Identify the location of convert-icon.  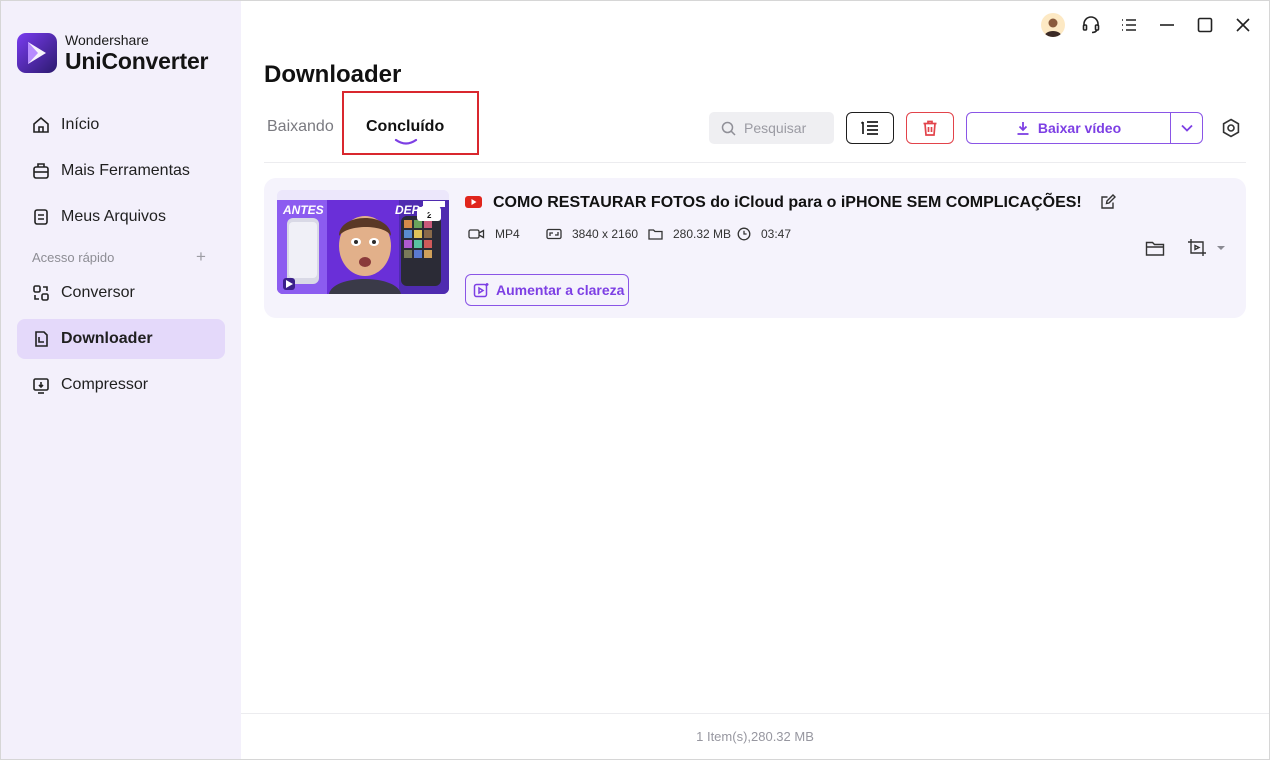
(41, 293).